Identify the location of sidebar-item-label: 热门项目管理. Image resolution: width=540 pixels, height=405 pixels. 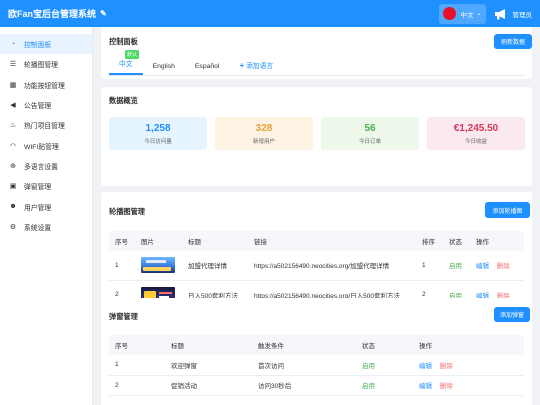
(44, 127).